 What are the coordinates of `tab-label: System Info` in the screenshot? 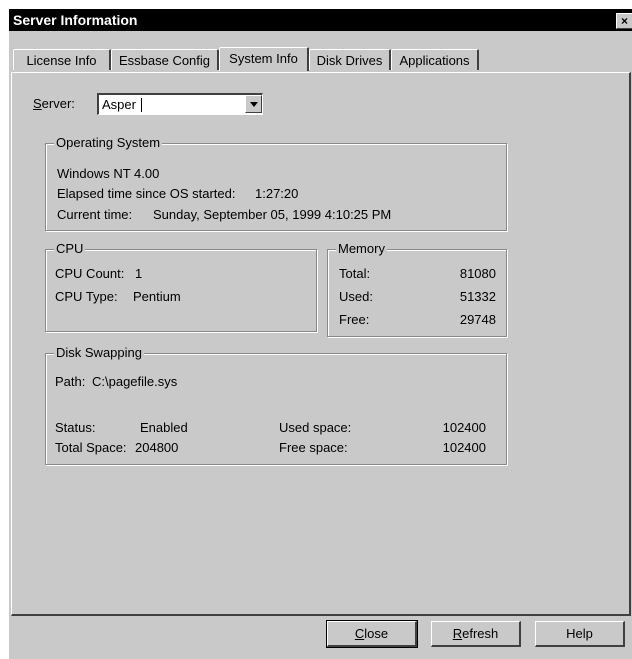 It's located at (263, 58).